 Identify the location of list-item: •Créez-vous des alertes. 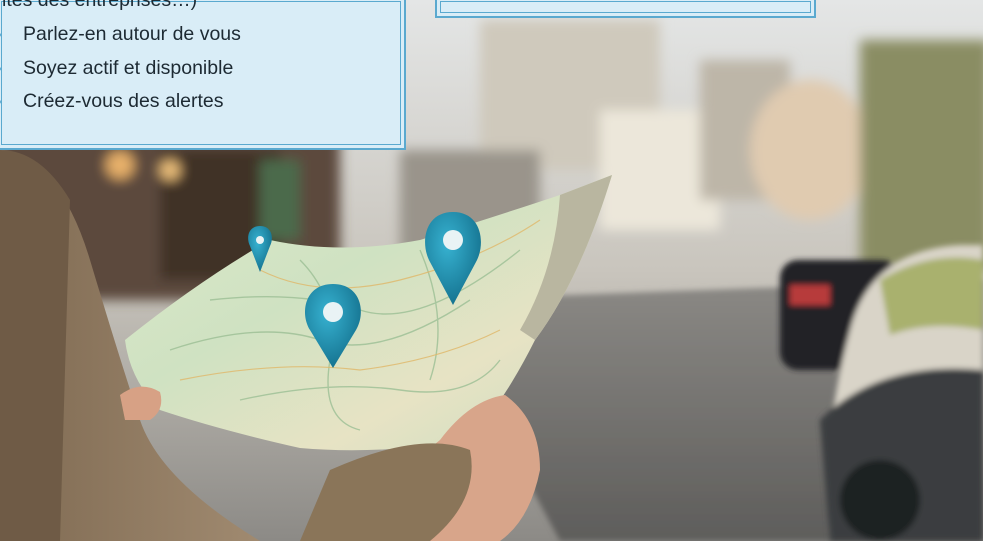
(112, 102).